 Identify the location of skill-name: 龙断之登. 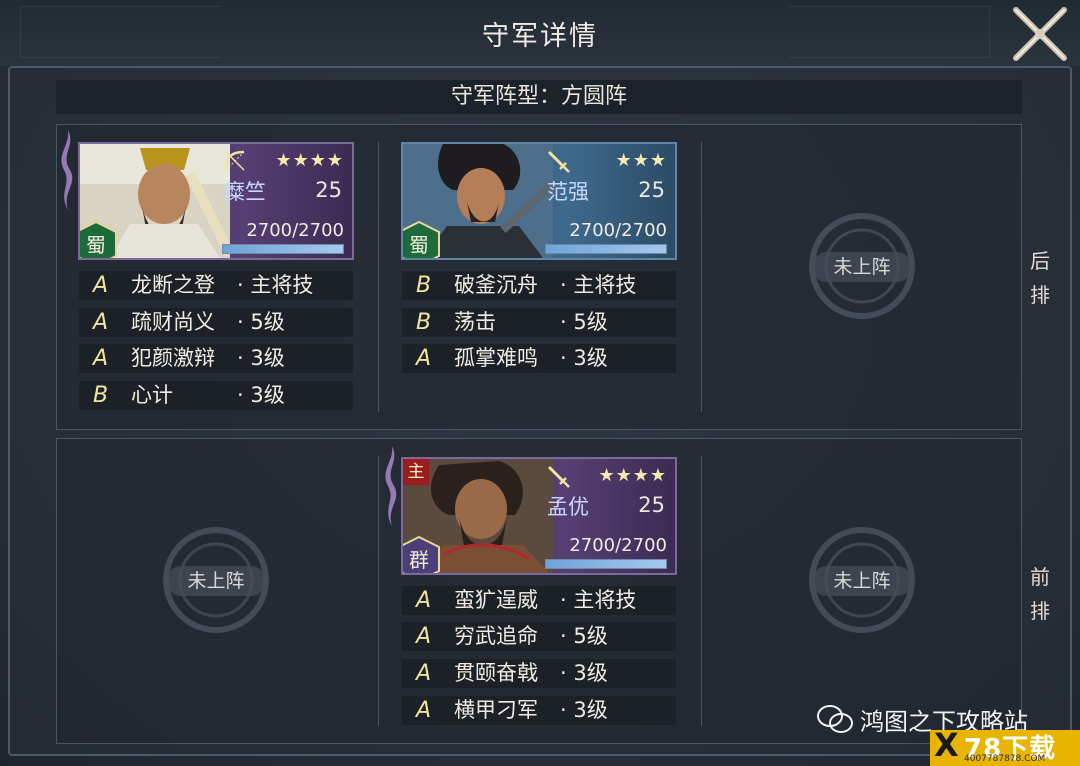
(173, 285).